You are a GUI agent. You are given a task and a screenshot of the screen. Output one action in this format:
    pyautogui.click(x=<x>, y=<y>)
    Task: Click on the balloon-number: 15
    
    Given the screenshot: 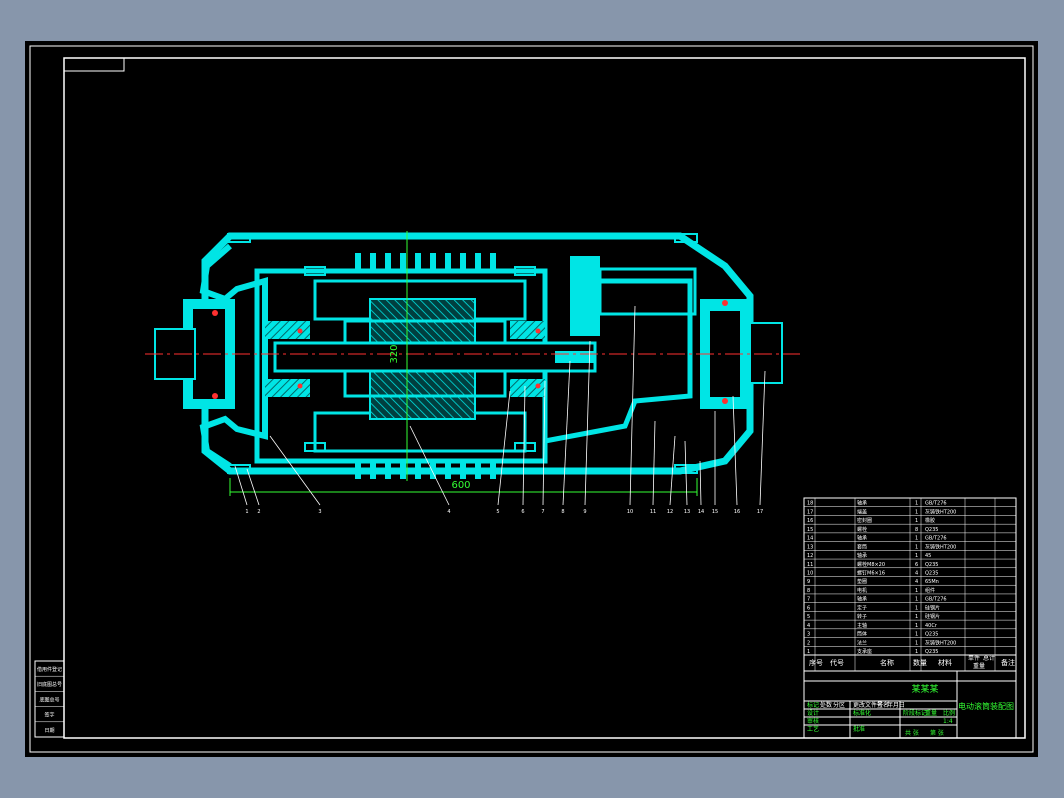 What is the action you would take?
    pyautogui.click(x=715, y=512)
    